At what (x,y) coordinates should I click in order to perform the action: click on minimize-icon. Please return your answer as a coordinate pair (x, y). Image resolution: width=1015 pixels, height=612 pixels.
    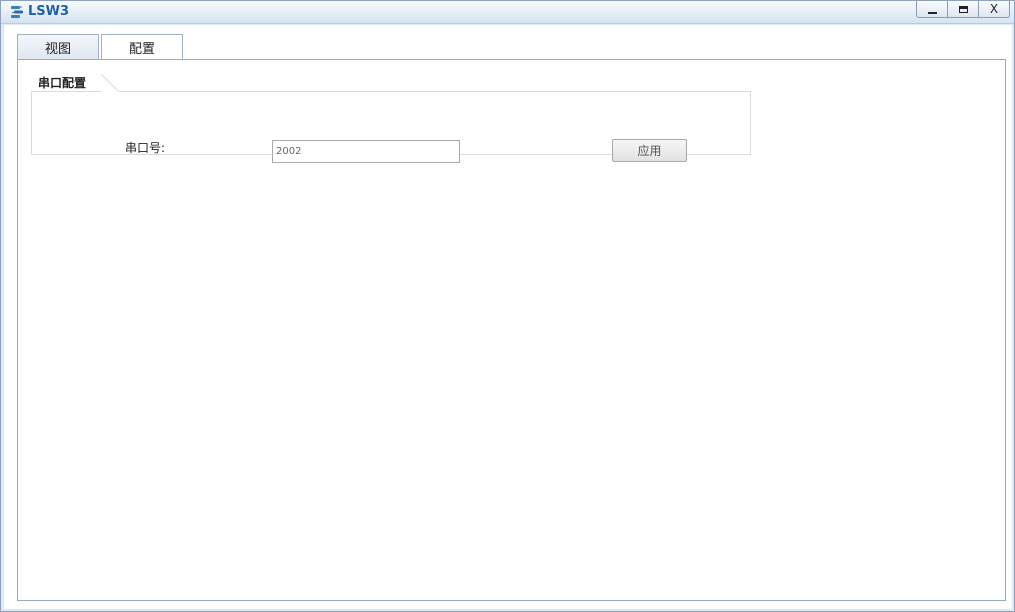
    Looking at the image, I should click on (932, 9).